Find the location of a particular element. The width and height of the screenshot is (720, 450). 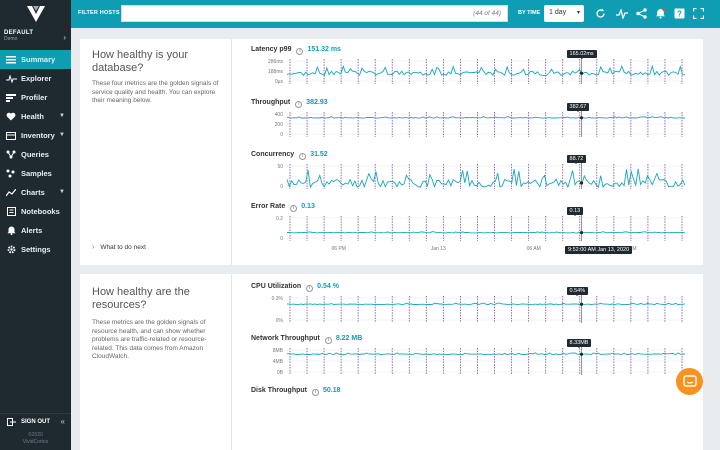

value-tooltip: 0.13 is located at coordinates (575, 211).